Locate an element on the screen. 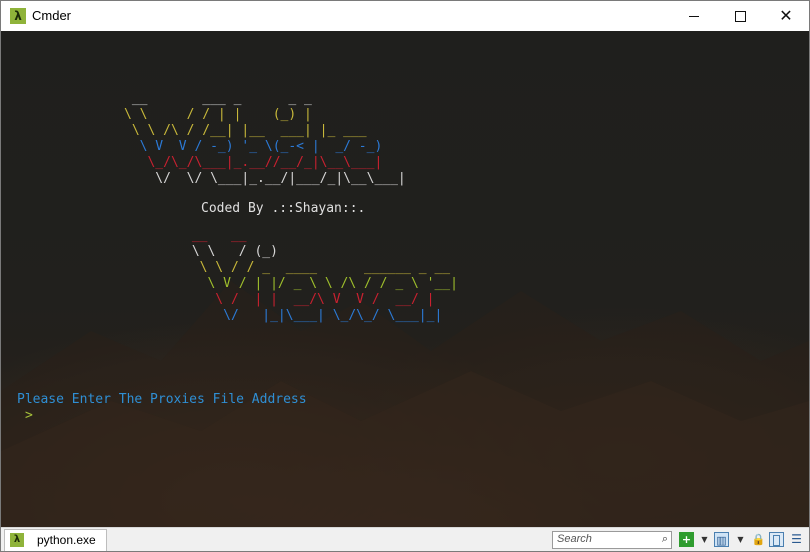 This screenshot has height=552, width=810. ascii-line: __ __ is located at coordinates (219, 235).